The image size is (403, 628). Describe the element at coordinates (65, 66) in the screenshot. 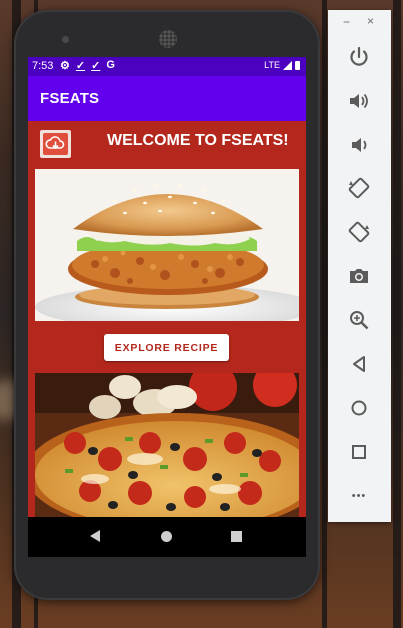

I see `settings-icon: ⚙` at that location.